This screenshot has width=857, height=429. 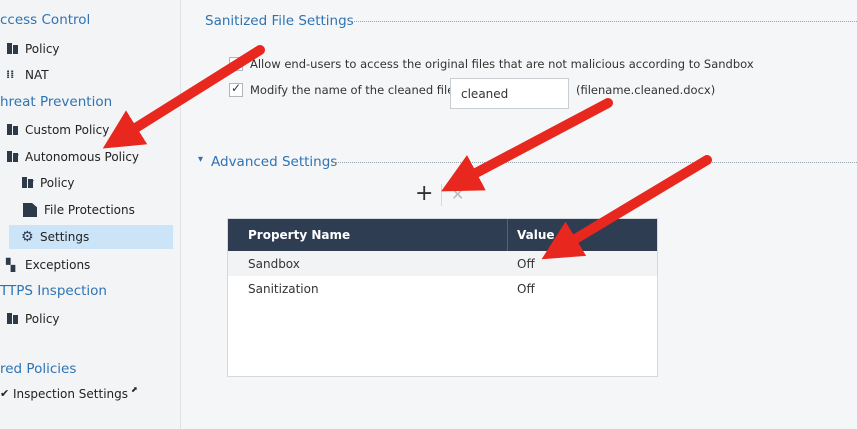 I want to click on sidebar-item-inspection-settings: ✔ Inspection Settings ⬈, so click(x=69, y=394).